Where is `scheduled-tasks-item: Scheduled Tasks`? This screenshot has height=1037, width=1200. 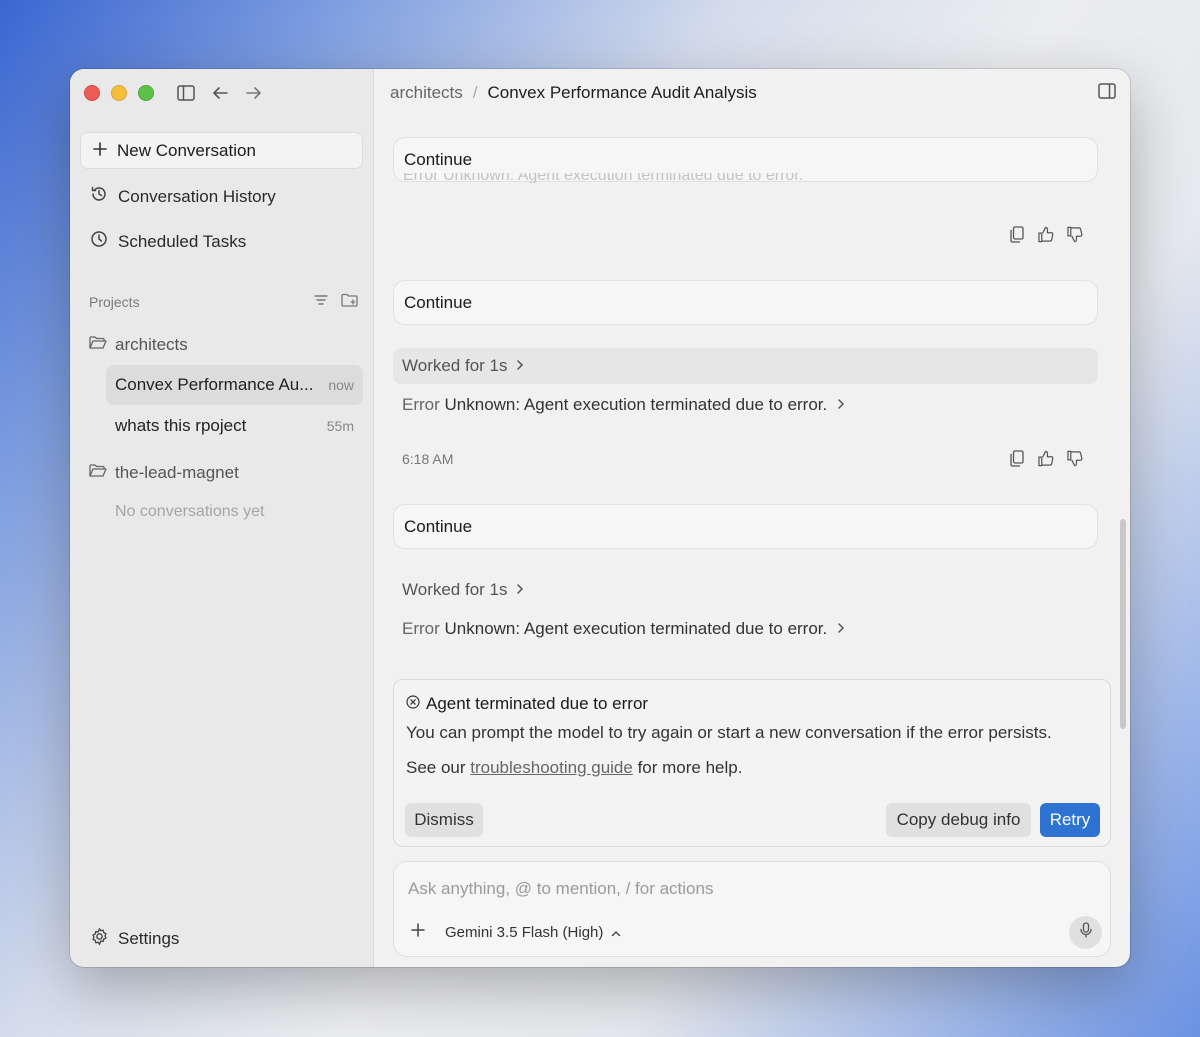
scheduled-tasks-item: Scheduled Tasks is located at coordinates (168, 241).